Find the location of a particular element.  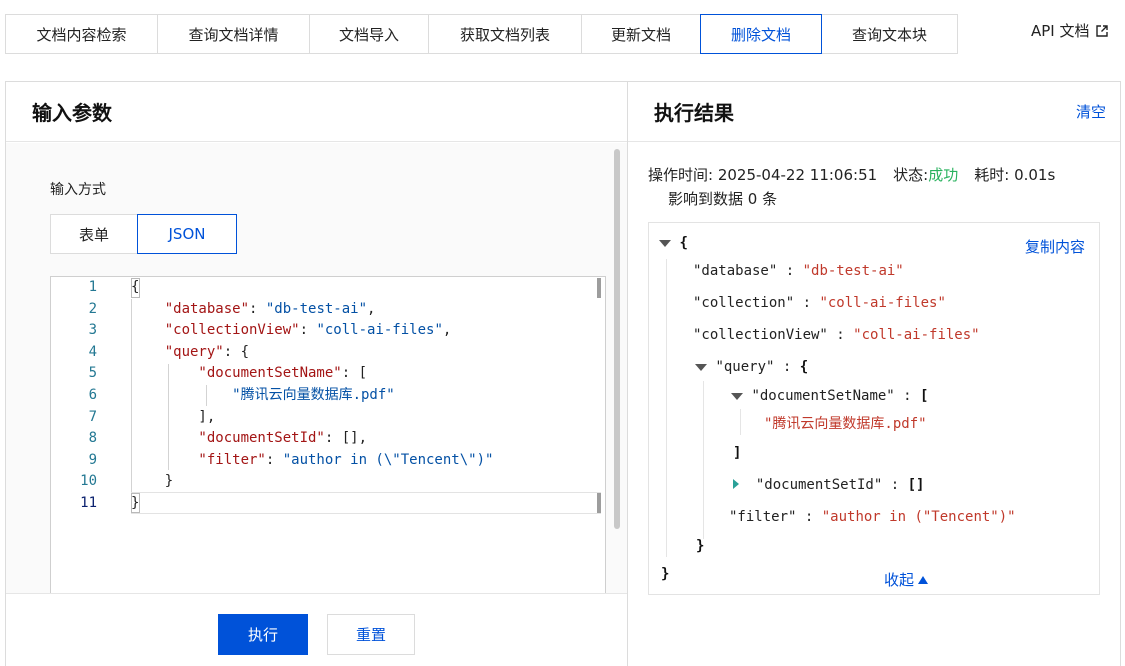

line-number: 6 is located at coordinates (92, 395).